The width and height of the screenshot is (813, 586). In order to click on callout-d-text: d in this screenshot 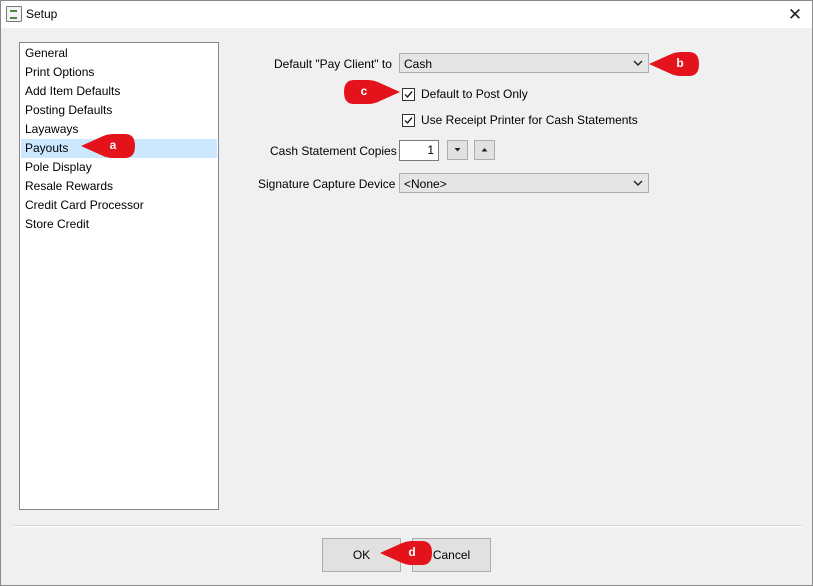, I will do `click(412, 552)`.